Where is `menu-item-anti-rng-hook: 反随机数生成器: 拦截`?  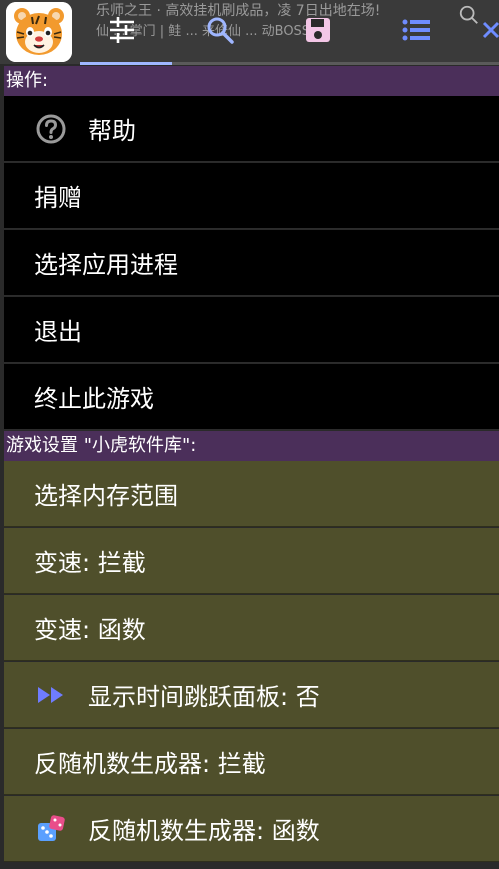 menu-item-anti-rng-hook: 反随机数生成器: 拦截 is located at coordinates (251, 762).